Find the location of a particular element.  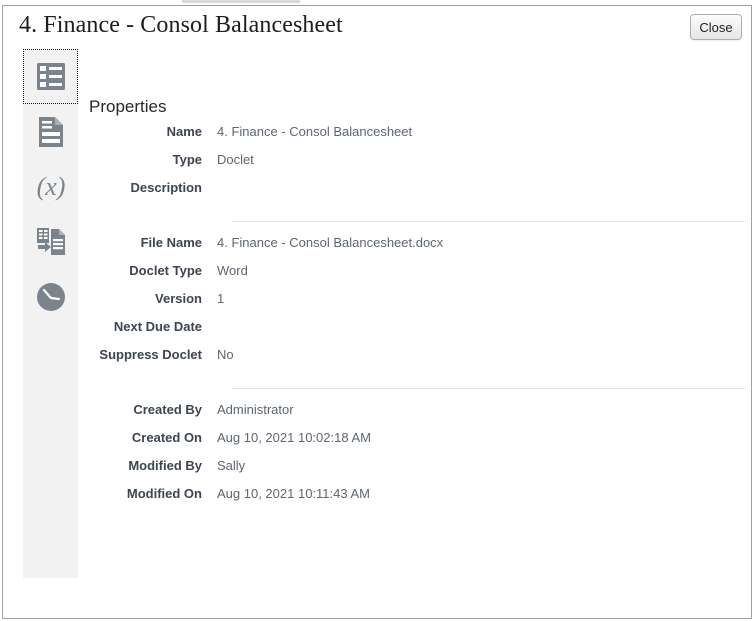

field-row-description: Description is located at coordinates (414, 194).